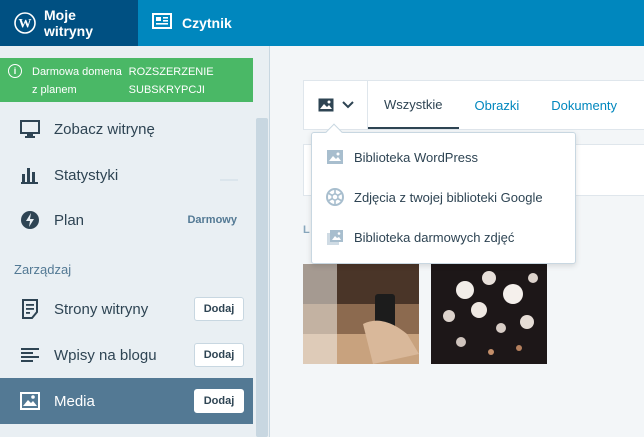  What do you see at coordinates (322, 23) in the screenshot?
I see `masterbar: W Moje witryny Czytnik` at bounding box center [322, 23].